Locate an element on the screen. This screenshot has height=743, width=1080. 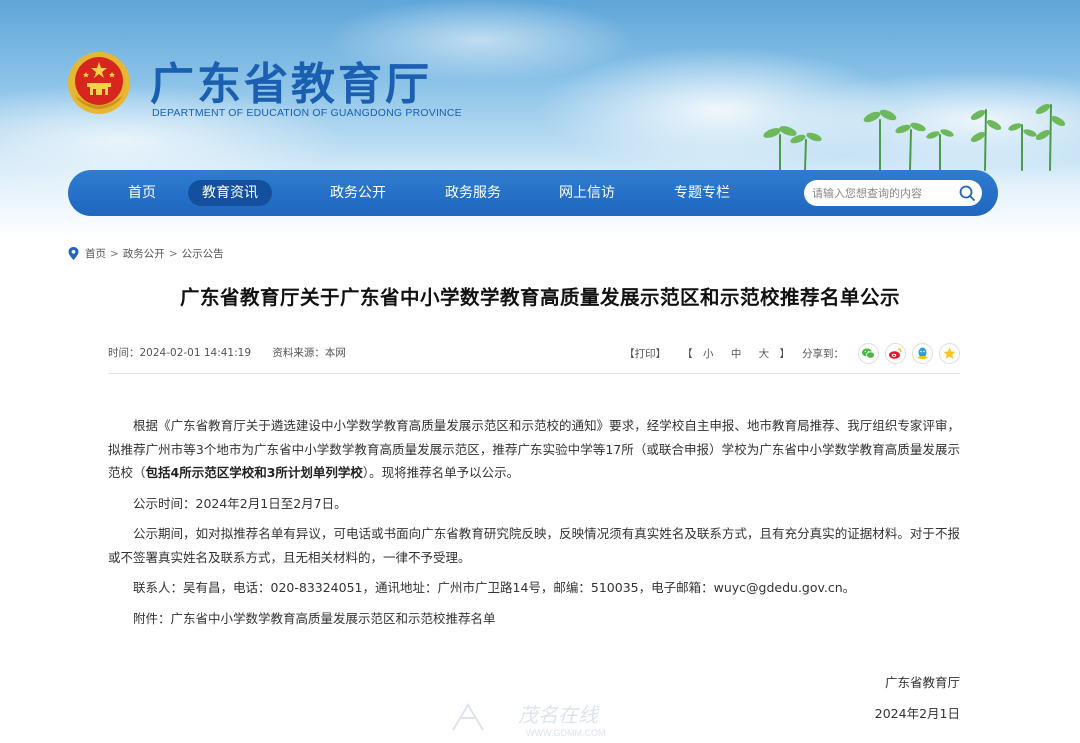
watermark-logo: 茂名在线 WWW.GDMM.COM is located at coordinates (528, 720).